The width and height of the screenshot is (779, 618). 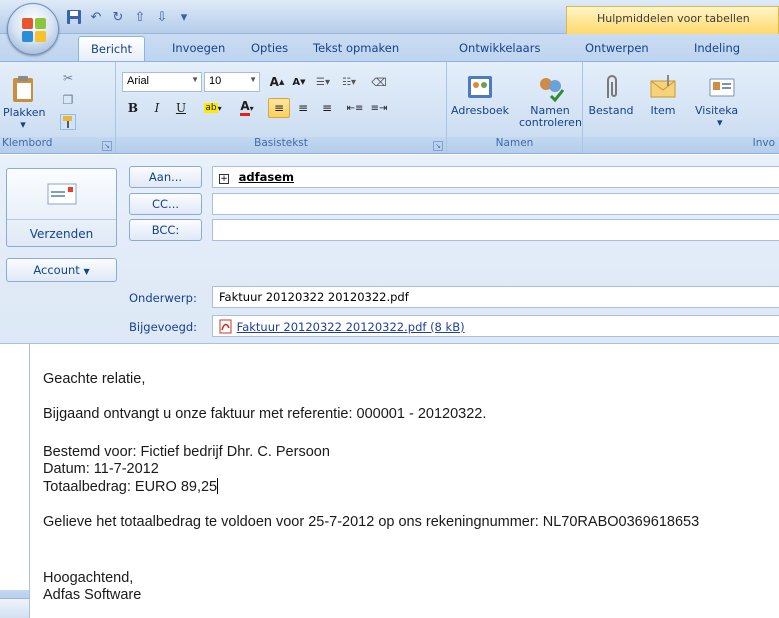 What do you see at coordinates (232, 82) in the screenshot?
I see `font-size-select: 10 ▼` at bounding box center [232, 82].